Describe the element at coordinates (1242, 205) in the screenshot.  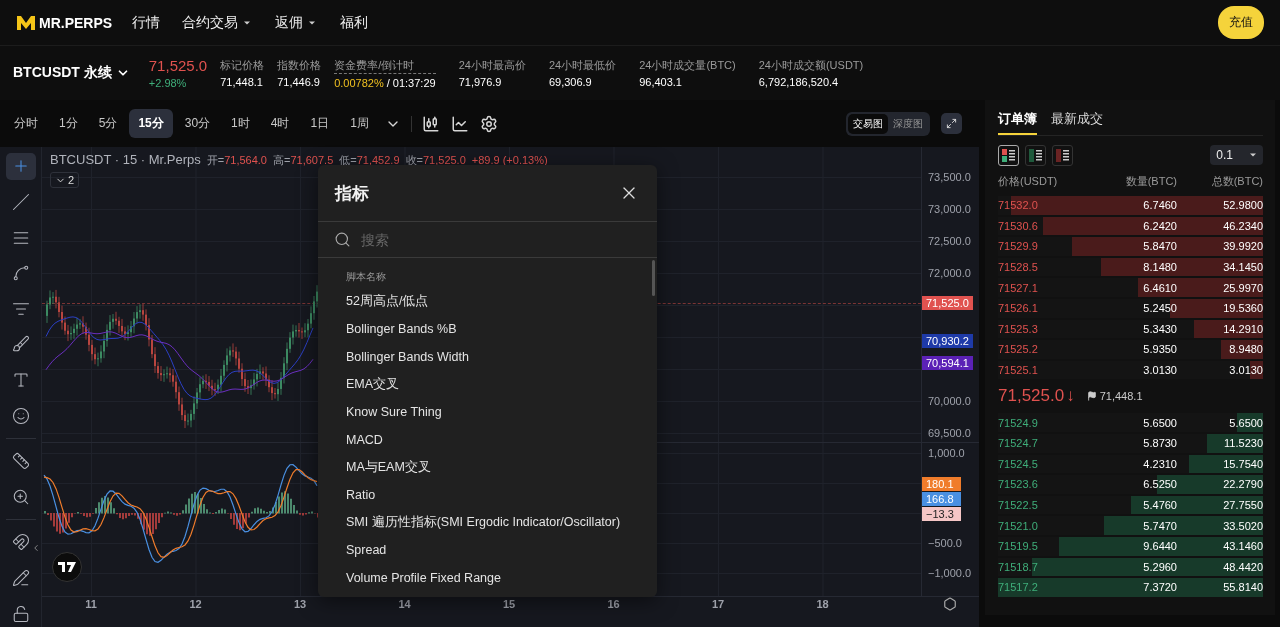
I see `total-cell-text: 52.9800` at that location.